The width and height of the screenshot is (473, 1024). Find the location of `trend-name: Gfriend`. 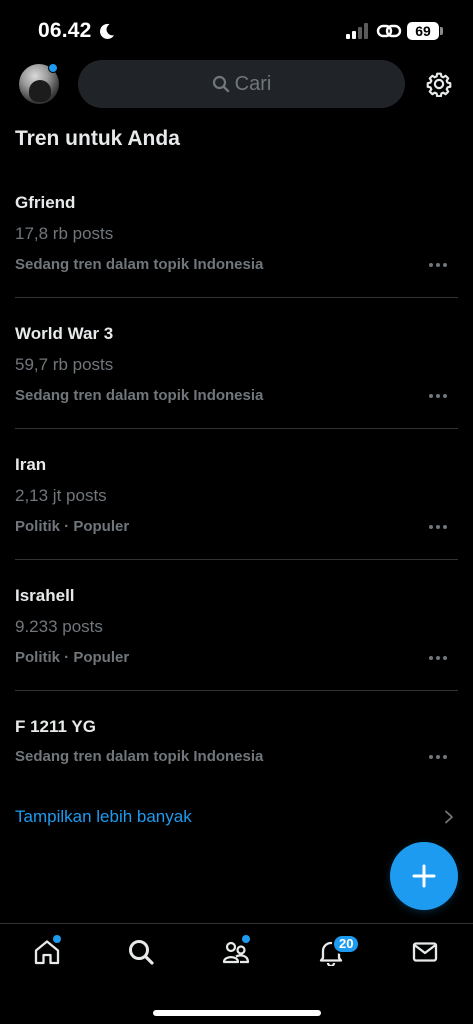

trend-name: Gfriend is located at coordinates (45, 202).